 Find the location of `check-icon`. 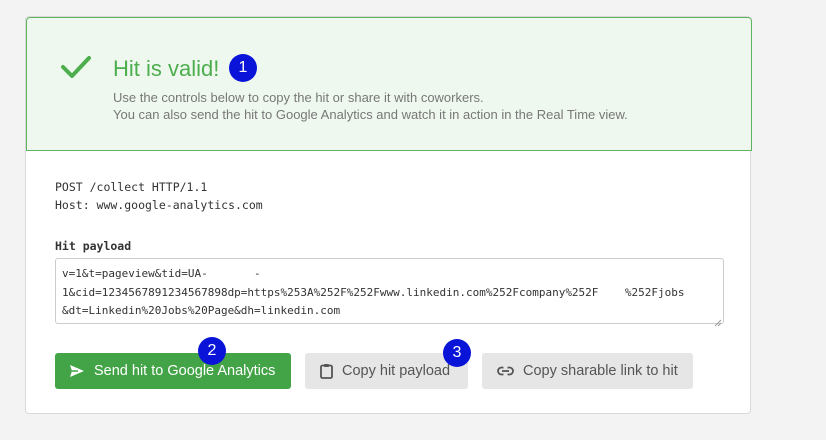

check-icon is located at coordinates (76, 69).